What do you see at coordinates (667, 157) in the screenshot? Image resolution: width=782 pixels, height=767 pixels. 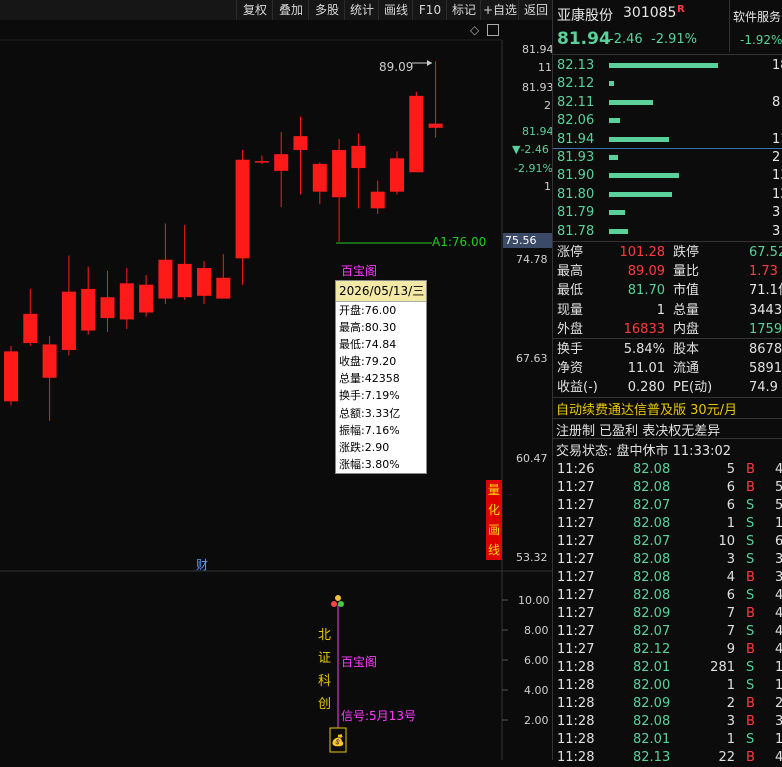 I see `order-book-bid-row: 81.93 2` at bounding box center [667, 157].